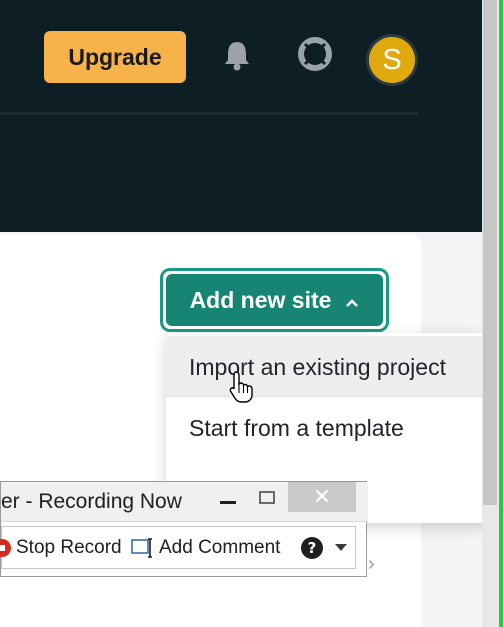 This screenshot has width=504, height=627. I want to click on add-new-site-button: Add new site, so click(274, 300).